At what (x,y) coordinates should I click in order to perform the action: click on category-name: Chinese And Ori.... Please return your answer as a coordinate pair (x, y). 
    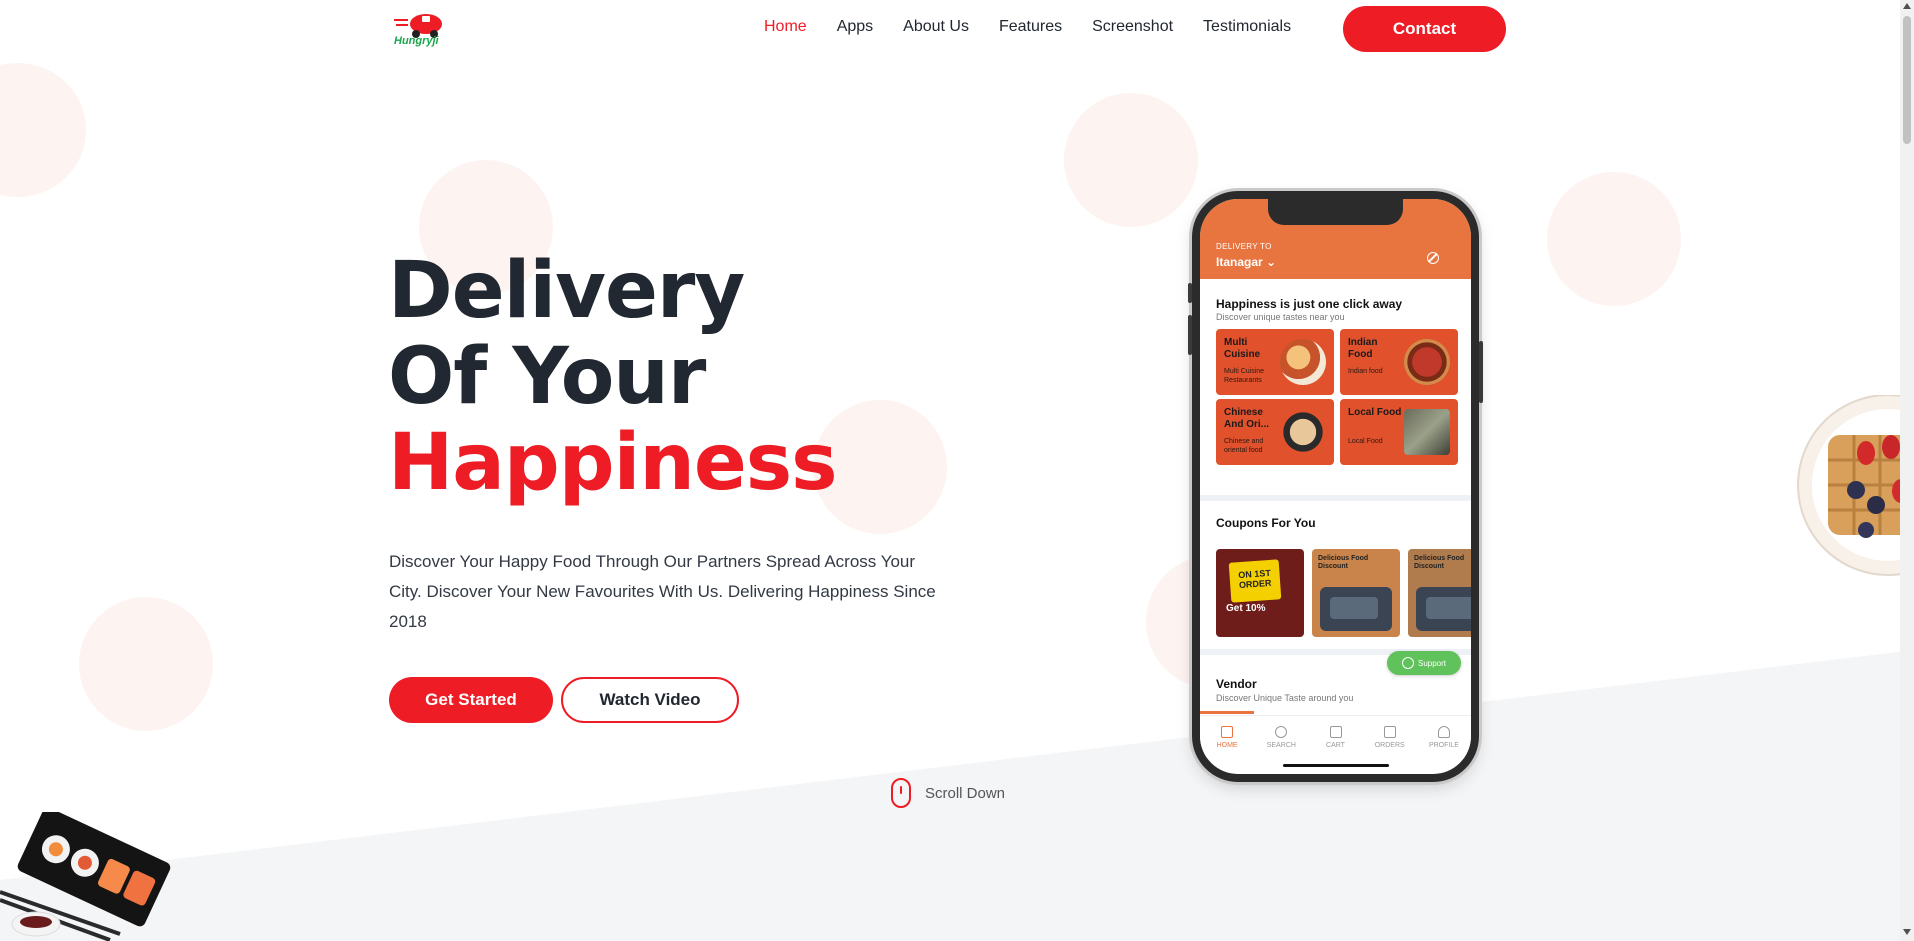
    Looking at the image, I should click on (1246, 418).